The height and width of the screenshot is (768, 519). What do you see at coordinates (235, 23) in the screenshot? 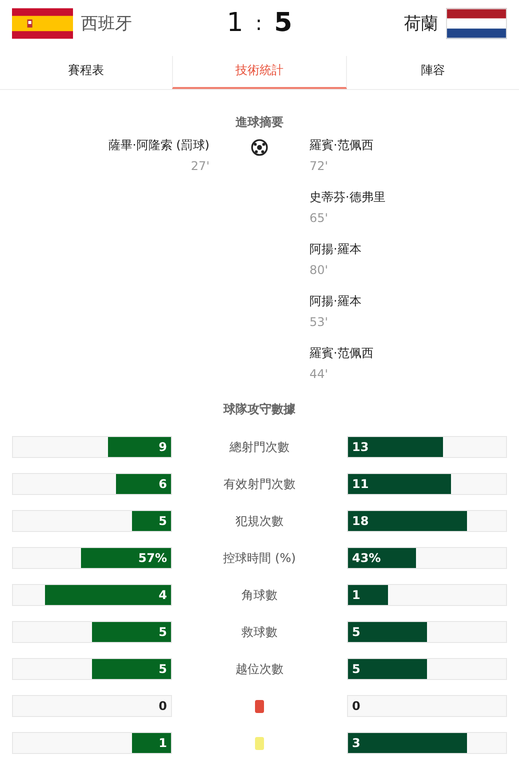
I see `home-score: 1` at bounding box center [235, 23].